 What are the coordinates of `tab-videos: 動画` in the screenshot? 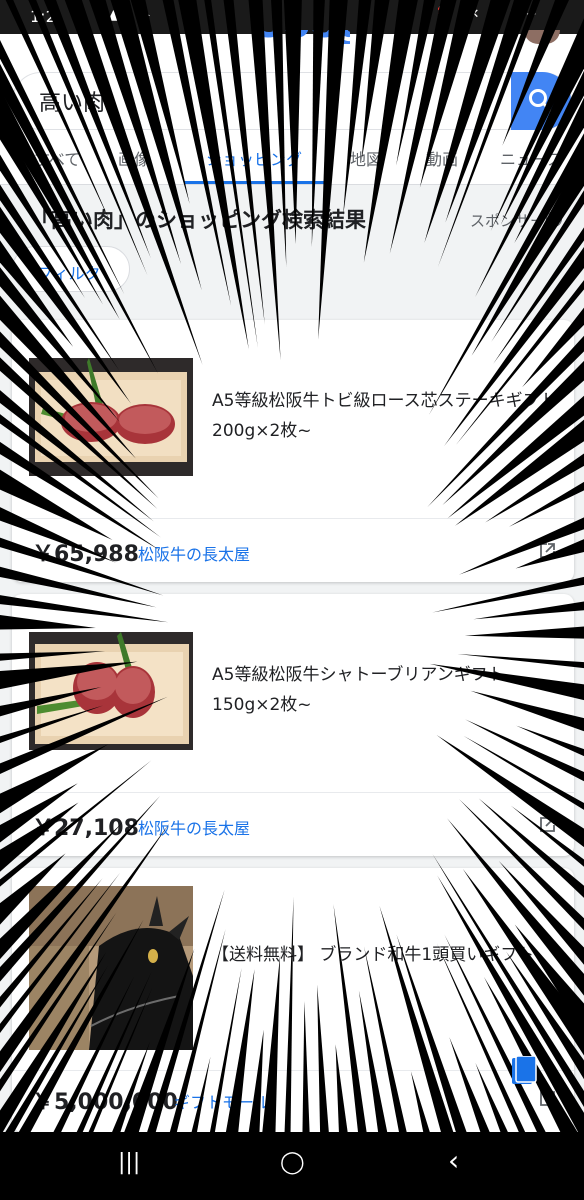 It's located at (442, 158).